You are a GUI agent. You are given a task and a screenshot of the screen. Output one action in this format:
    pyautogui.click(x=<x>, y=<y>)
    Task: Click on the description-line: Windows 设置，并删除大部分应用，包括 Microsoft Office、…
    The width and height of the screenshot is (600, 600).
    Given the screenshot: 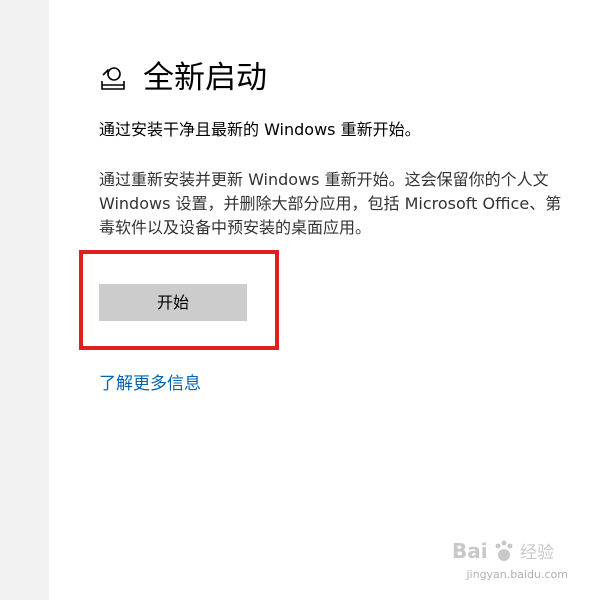 What is the action you would take?
    pyautogui.click(x=330, y=203)
    